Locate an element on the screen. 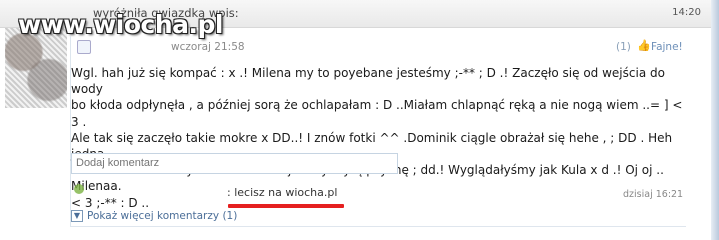 The height and width of the screenshot is (240, 719). show-more-count: (1) is located at coordinates (229, 216).